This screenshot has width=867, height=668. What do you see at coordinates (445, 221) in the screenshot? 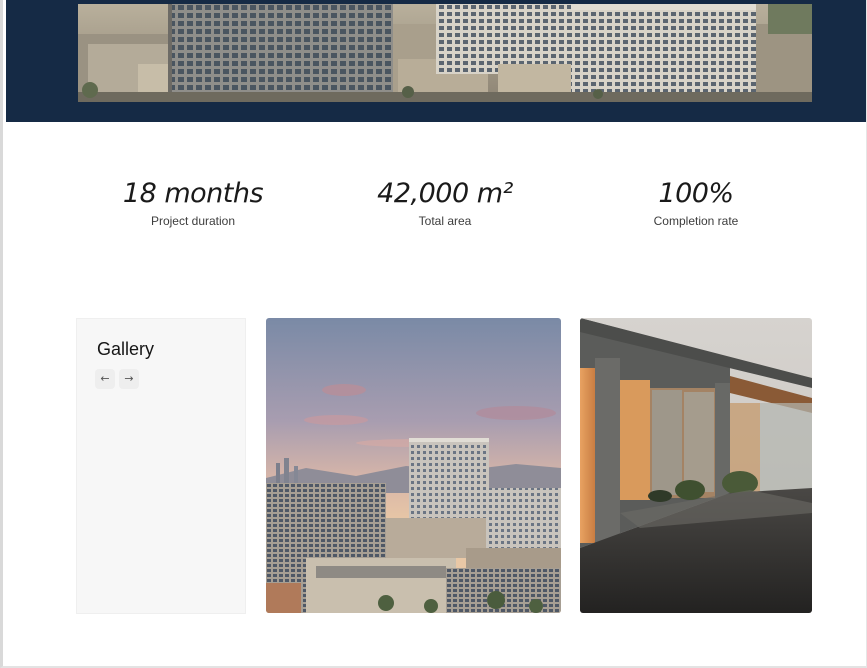
I see `stat-label: Total area` at bounding box center [445, 221].